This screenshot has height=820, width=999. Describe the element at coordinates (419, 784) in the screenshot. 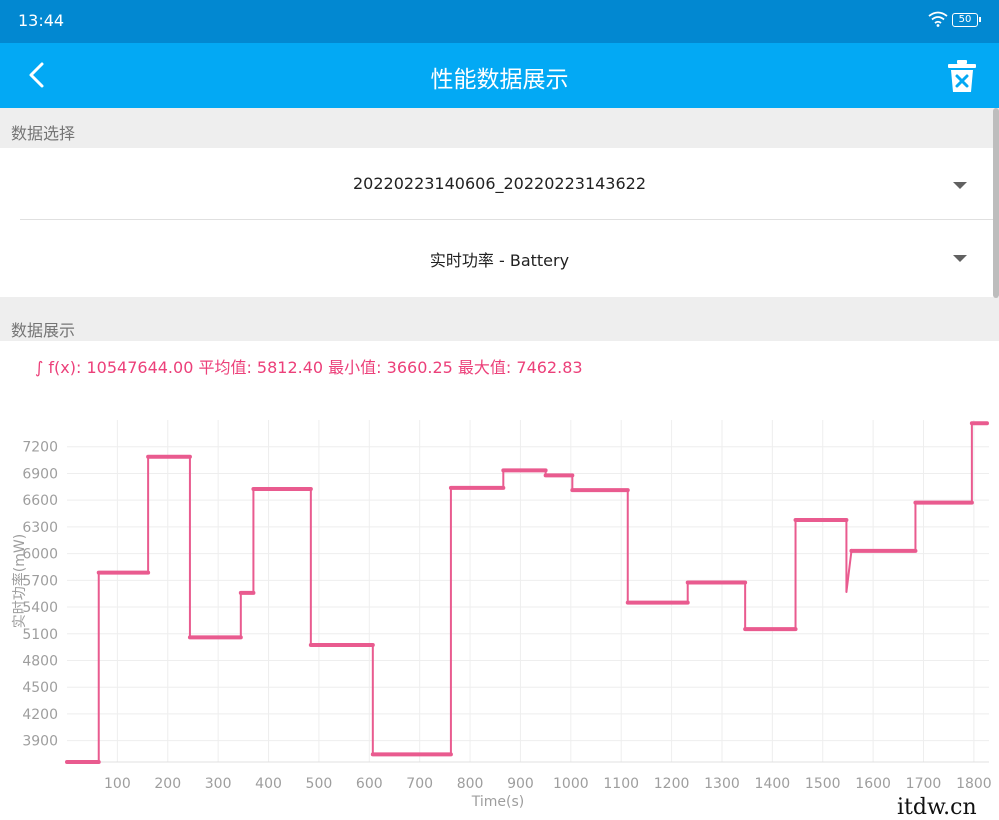

I see `x-tick-label: 700` at that location.